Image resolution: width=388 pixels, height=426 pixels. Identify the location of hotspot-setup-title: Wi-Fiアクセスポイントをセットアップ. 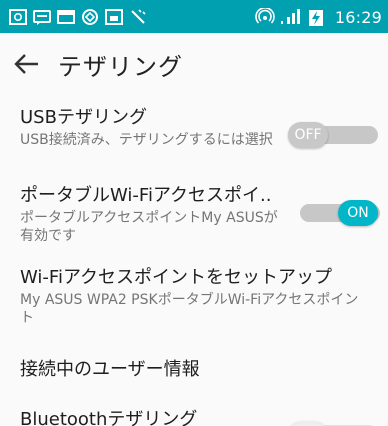
(176, 277).